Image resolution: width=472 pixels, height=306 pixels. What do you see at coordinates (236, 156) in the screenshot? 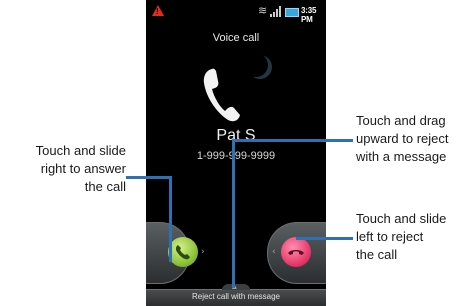
I see `caller-number: 1-999-999-9999` at bounding box center [236, 156].